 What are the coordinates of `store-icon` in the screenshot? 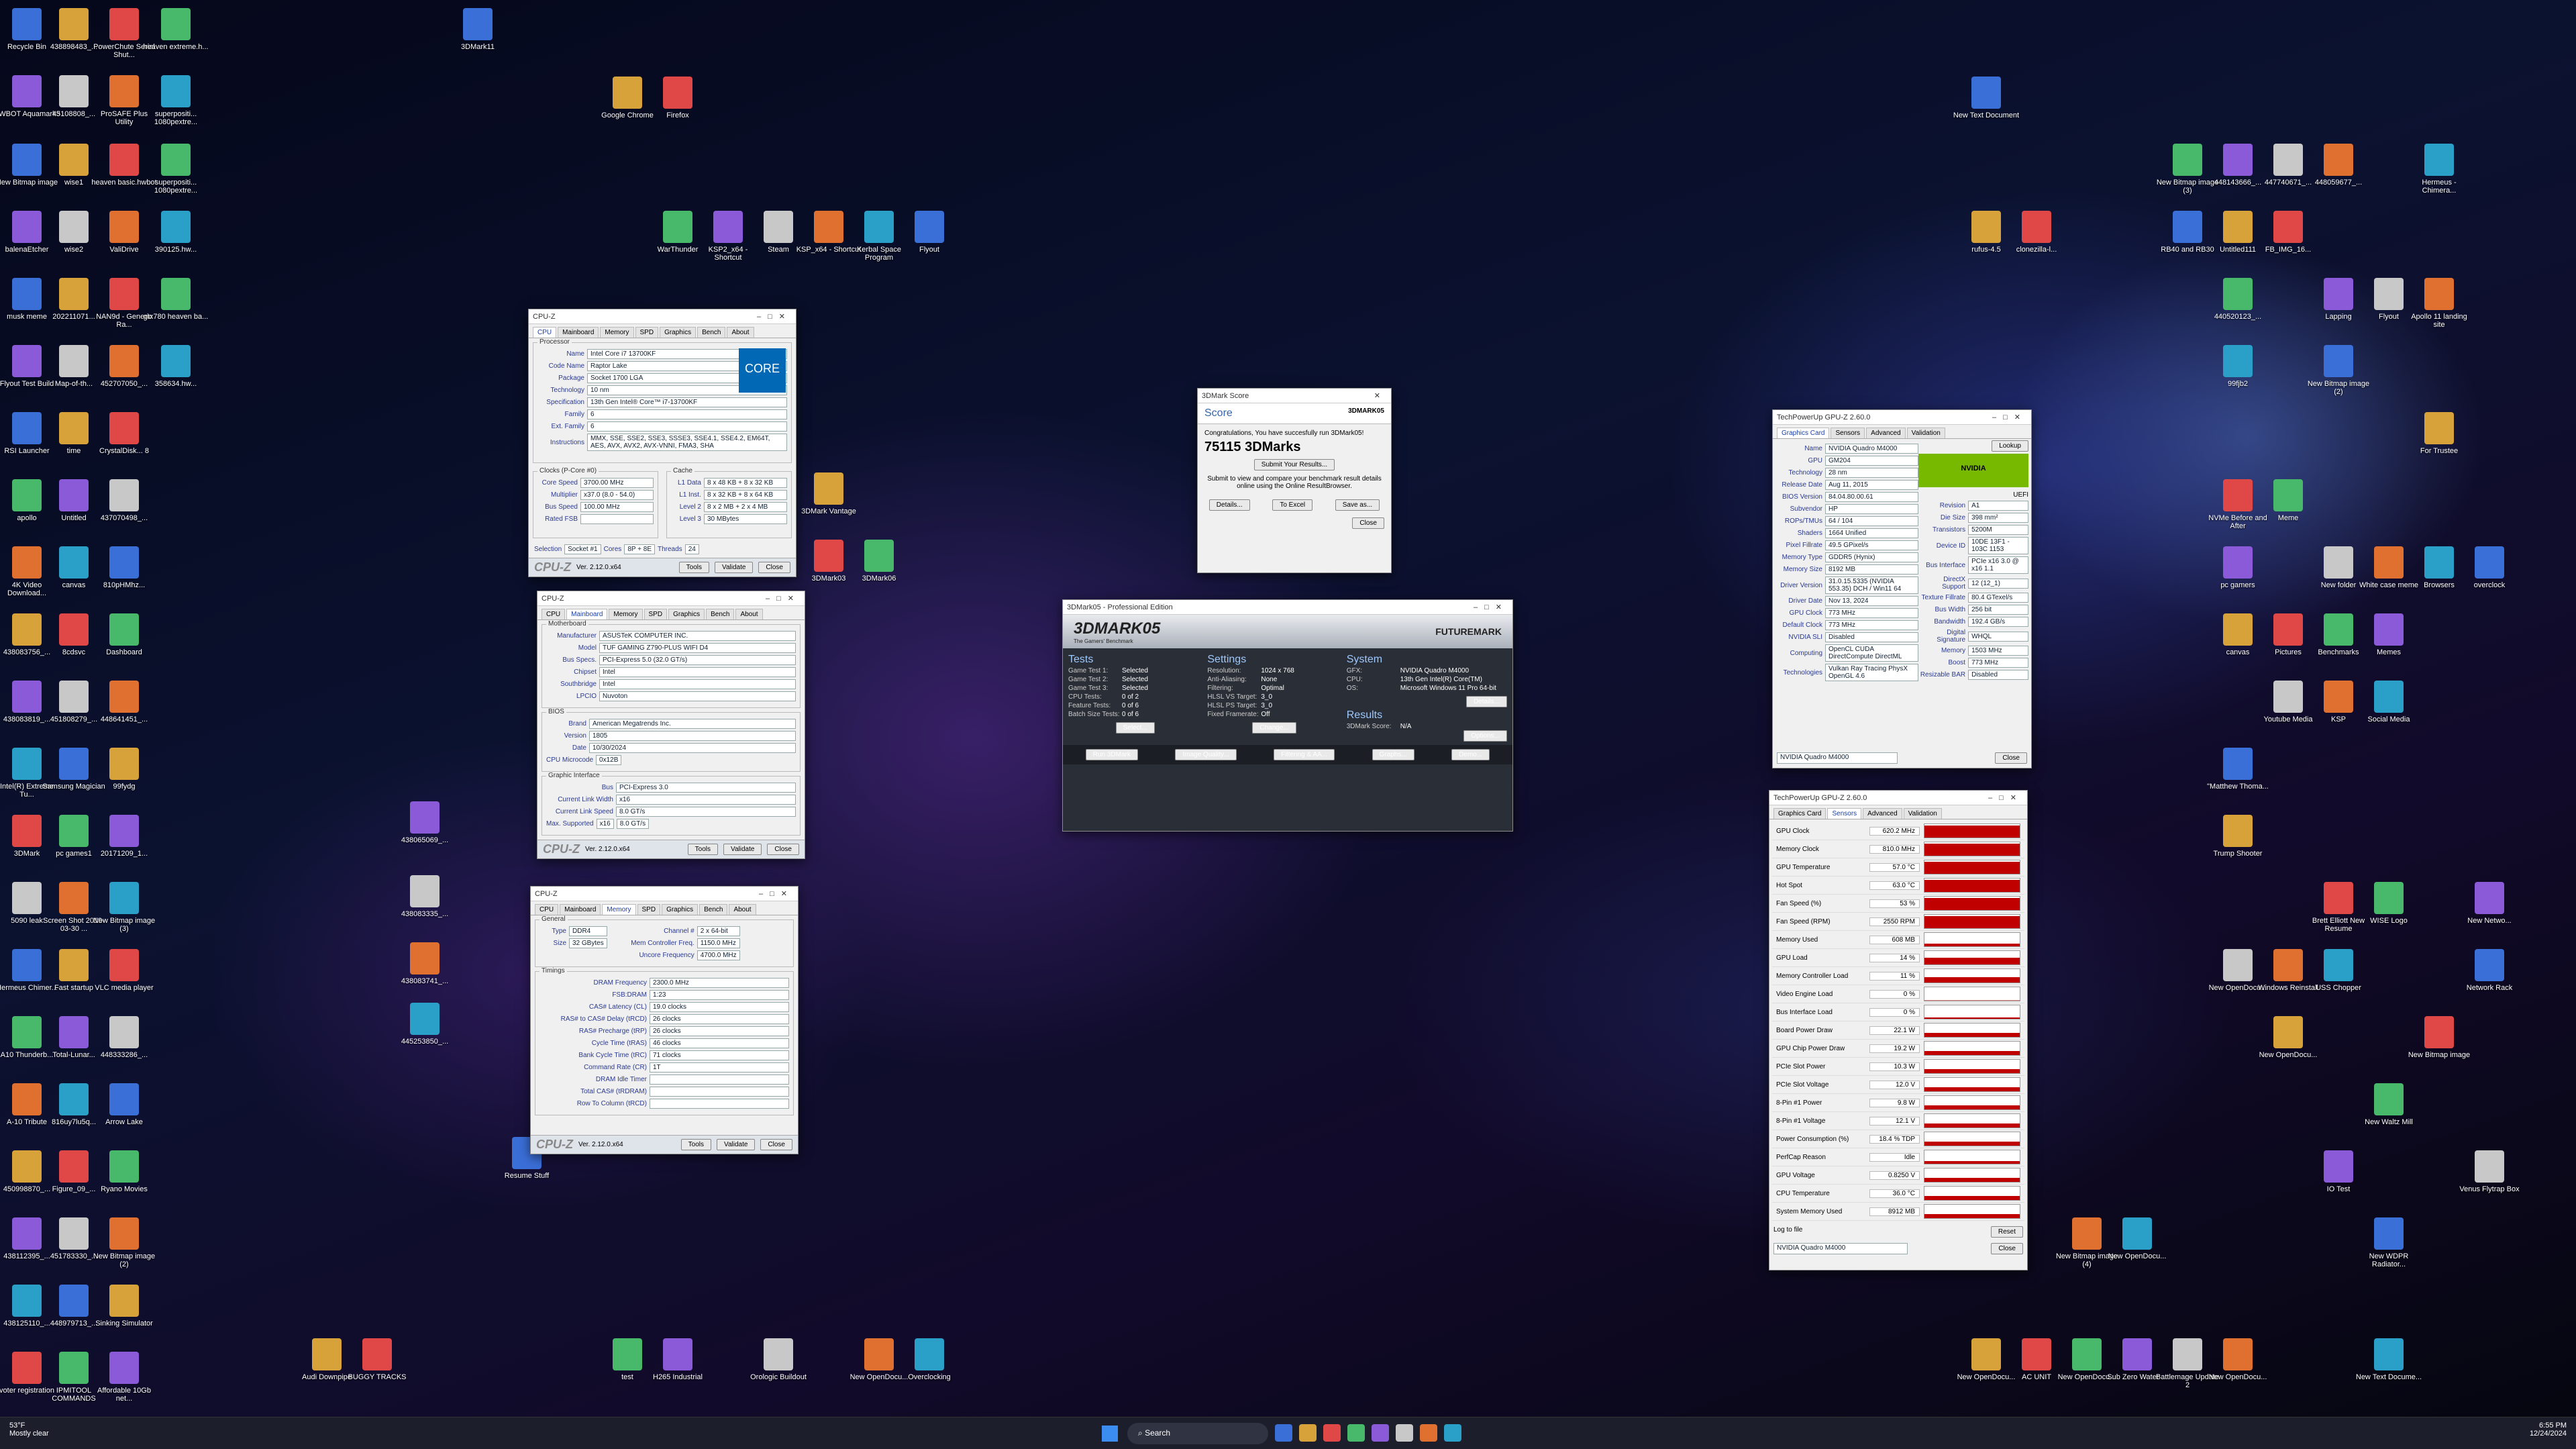 It's located at (1404, 1433).